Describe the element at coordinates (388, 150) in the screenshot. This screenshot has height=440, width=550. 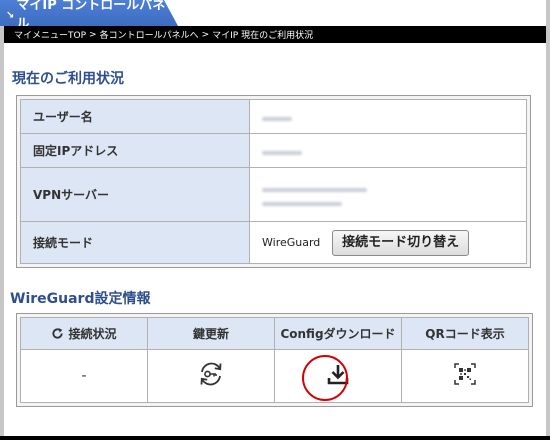
I see `fixed-ip-value` at that location.